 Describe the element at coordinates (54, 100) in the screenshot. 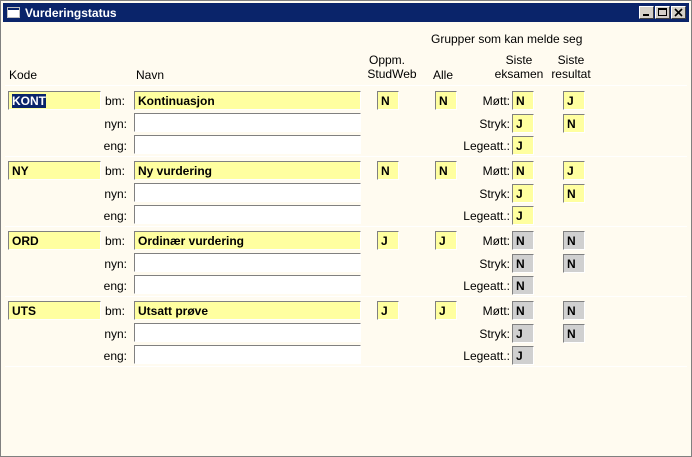

I see `kode-field: KONT` at that location.